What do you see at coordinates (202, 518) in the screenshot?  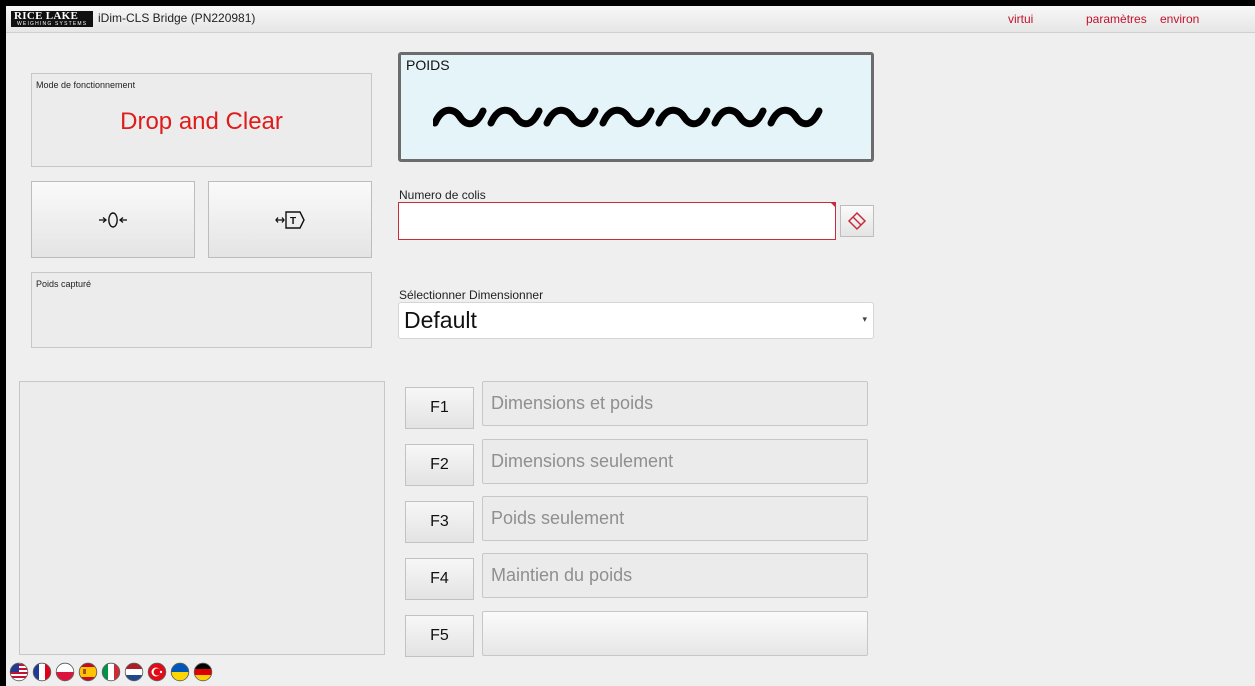 I see `image-panel` at bounding box center [202, 518].